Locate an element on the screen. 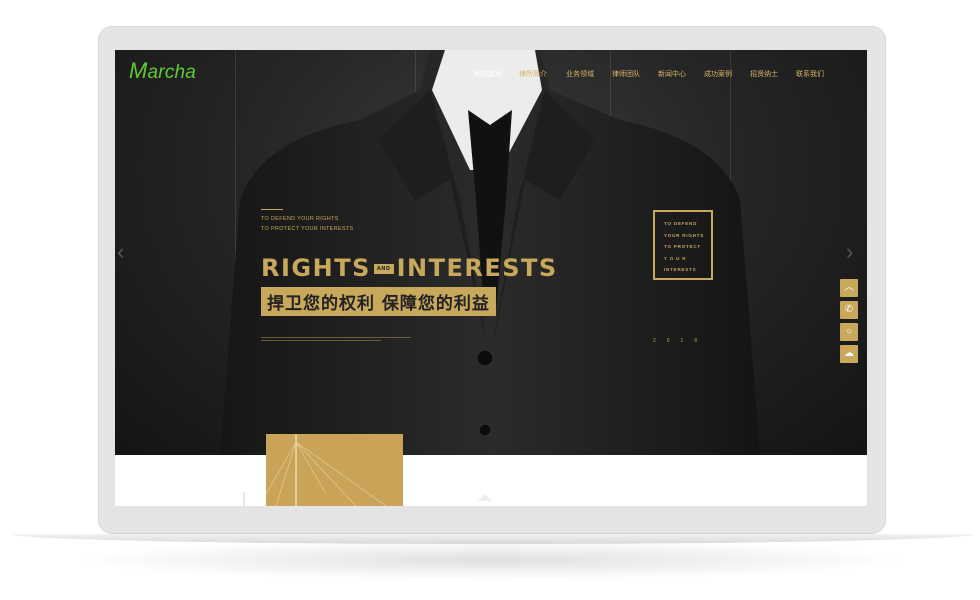 The image size is (980, 600). decor-tick is located at coordinates (244, 499).